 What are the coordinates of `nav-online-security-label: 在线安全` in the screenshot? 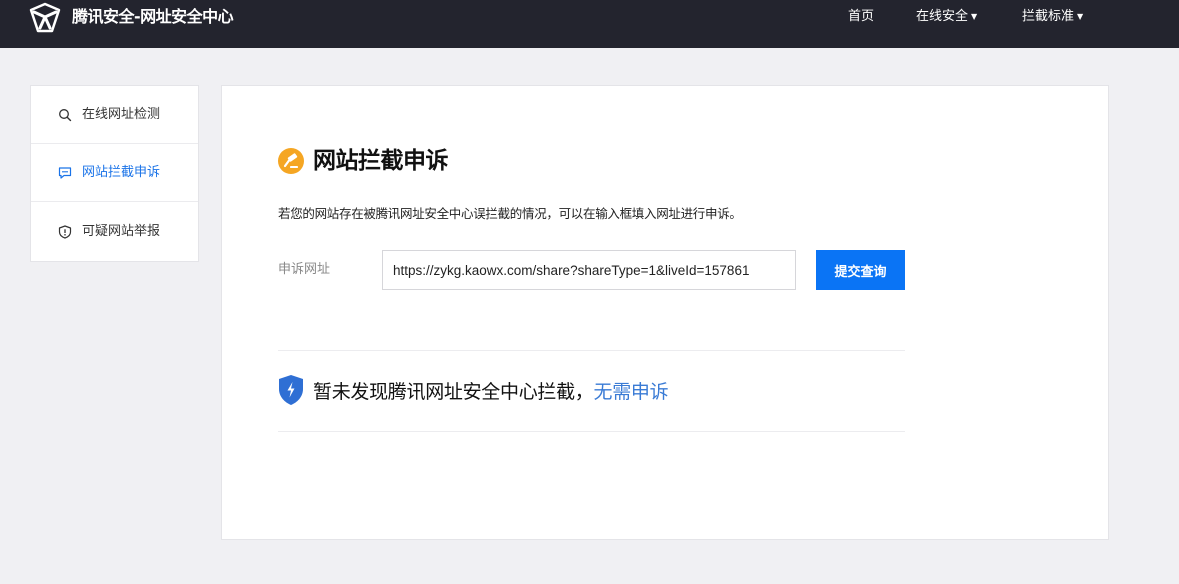 It's located at (942, 16).